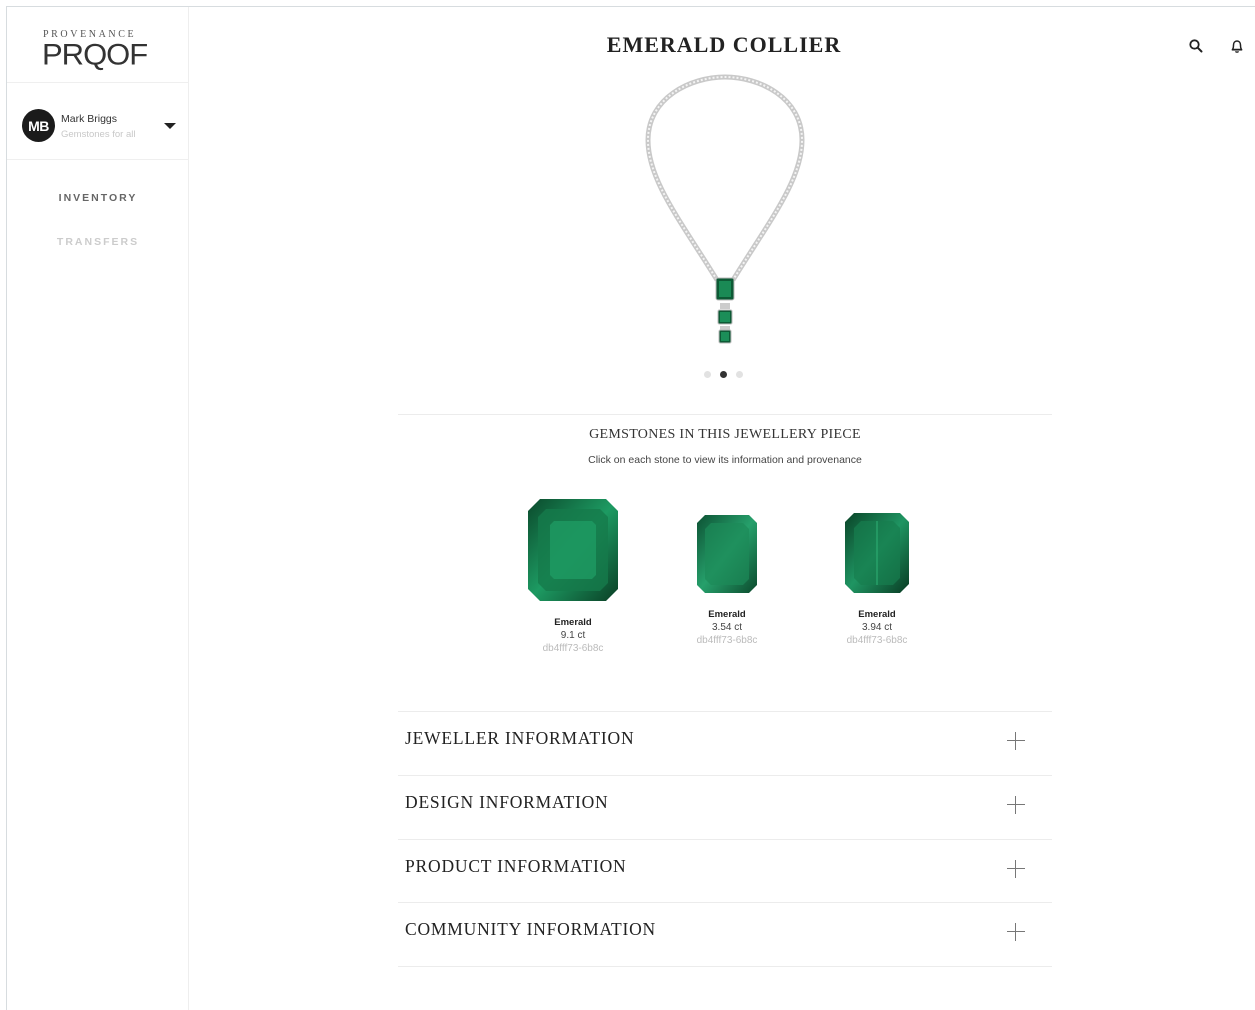 The width and height of the screenshot is (1255, 1010). Describe the element at coordinates (520, 738) in the screenshot. I see `accordion-label: JEWELLER INFORMATION` at that location.